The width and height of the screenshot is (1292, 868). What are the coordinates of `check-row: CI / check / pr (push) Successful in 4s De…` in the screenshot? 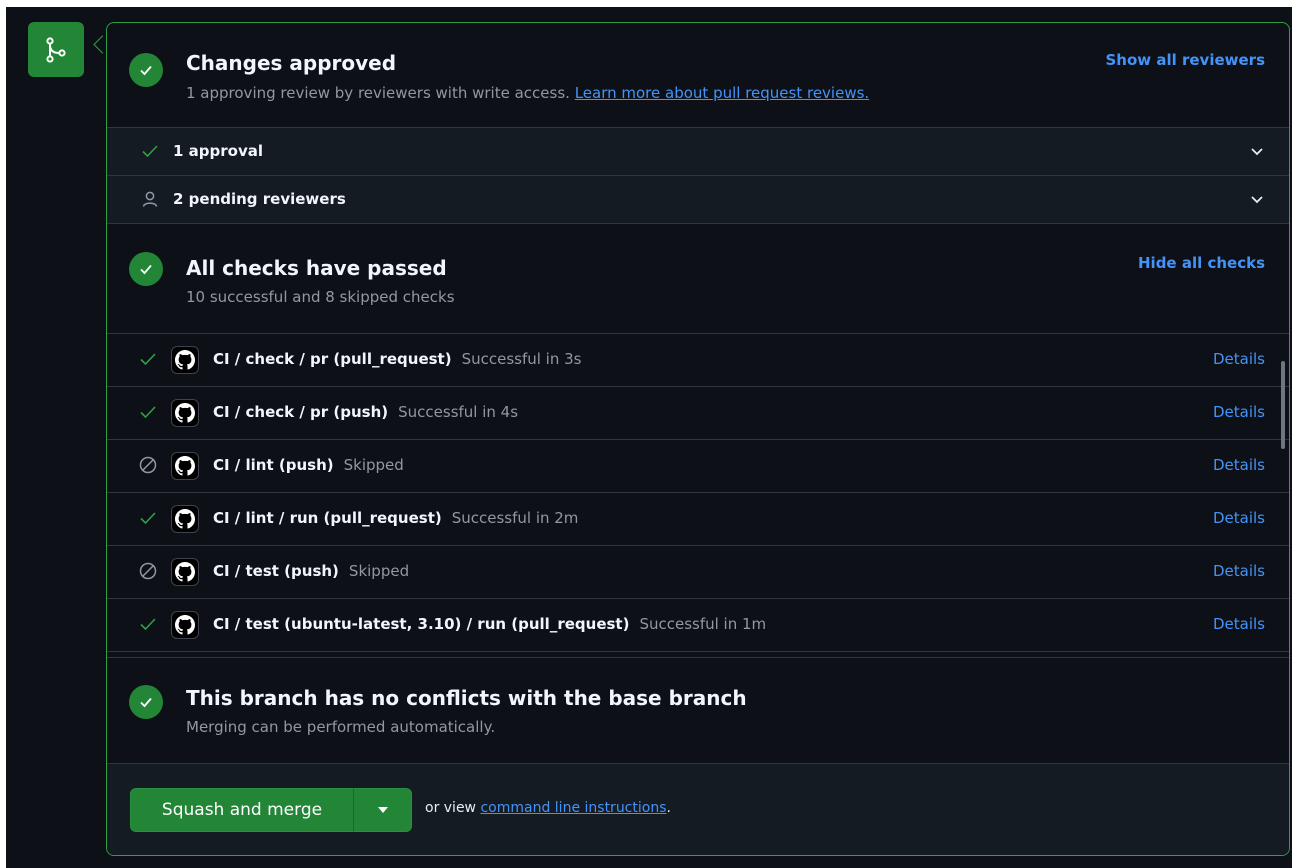 It's located at (698, 412).